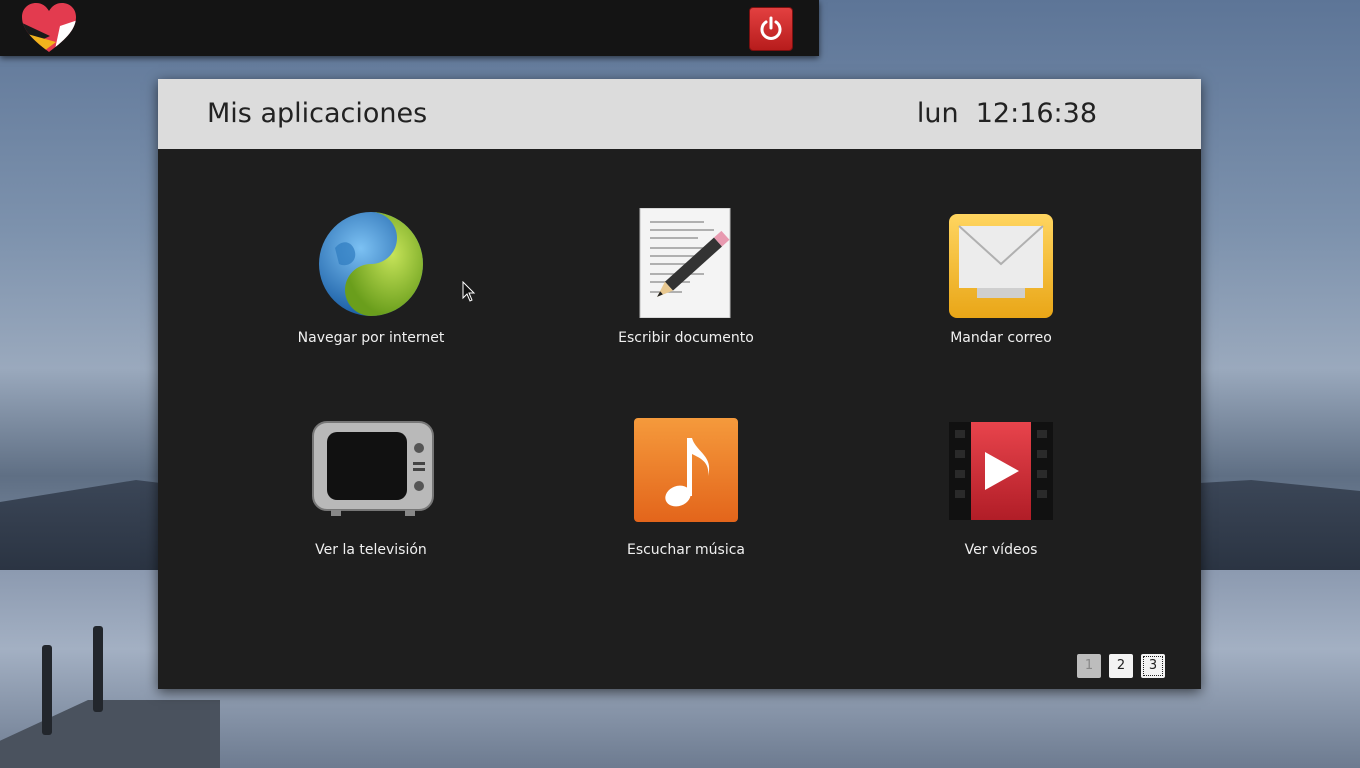  Describe the element at coordinates (373, 473) in the screenshot. I see `tv-icon` at that location.